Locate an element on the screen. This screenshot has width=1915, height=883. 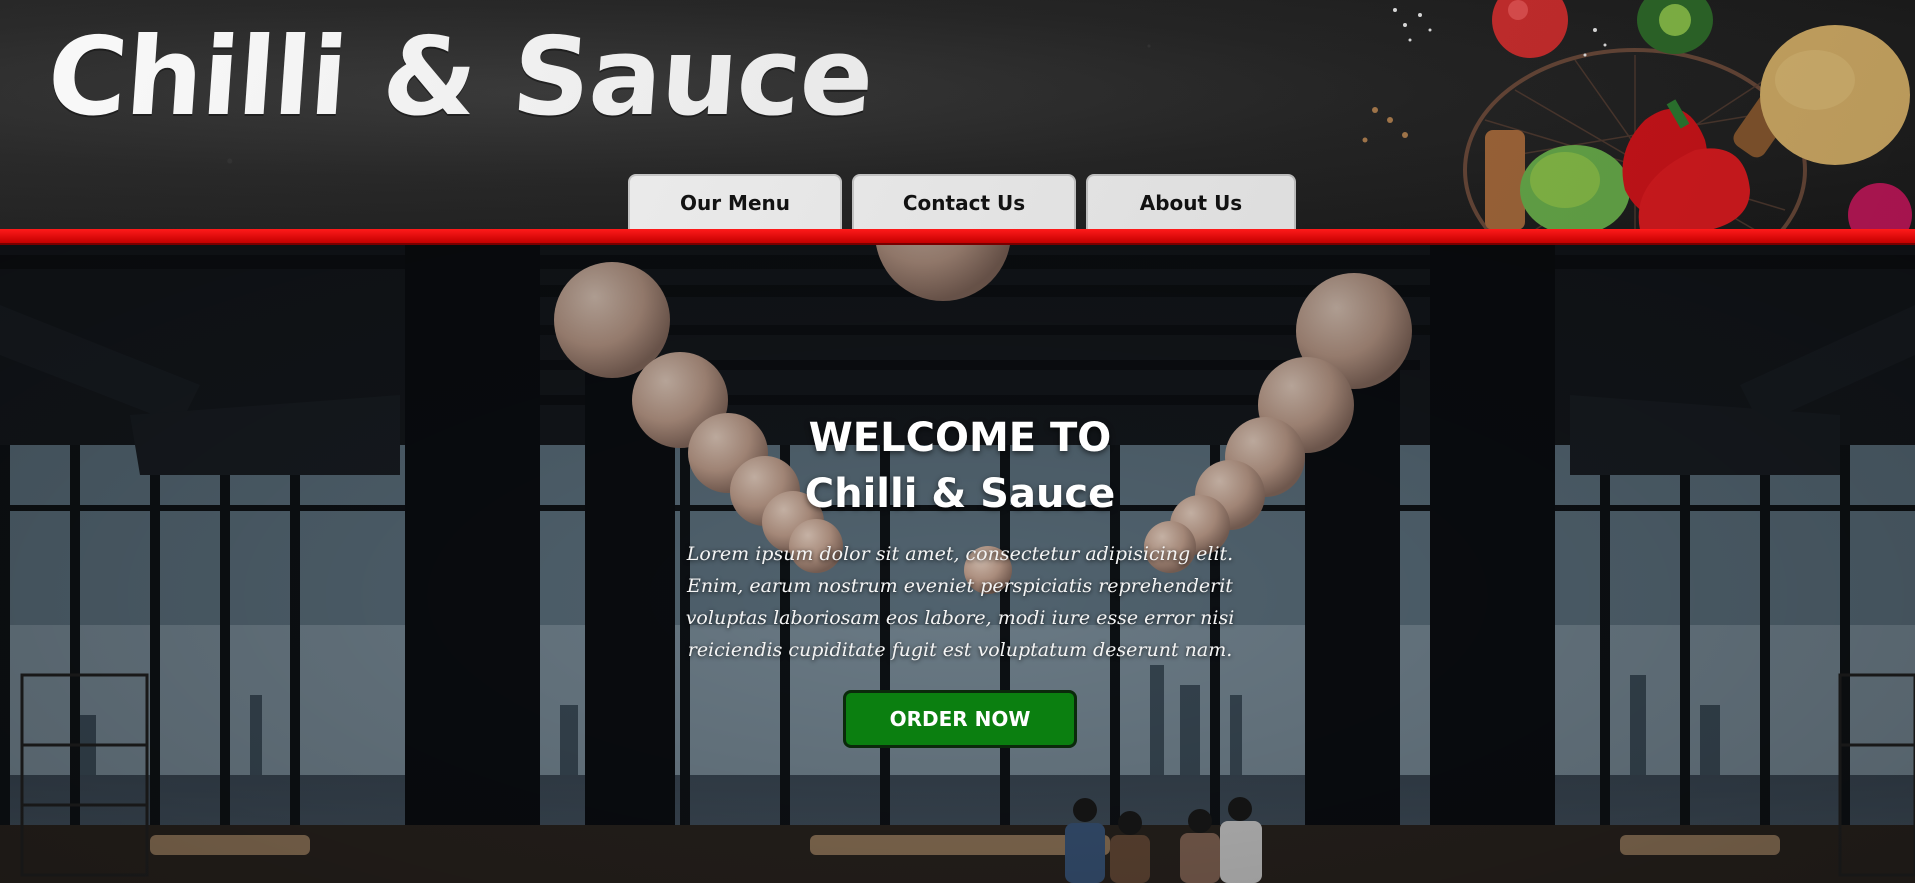
brand-logo-text: Chilli & Sauce is located at coordinates (460, 77).